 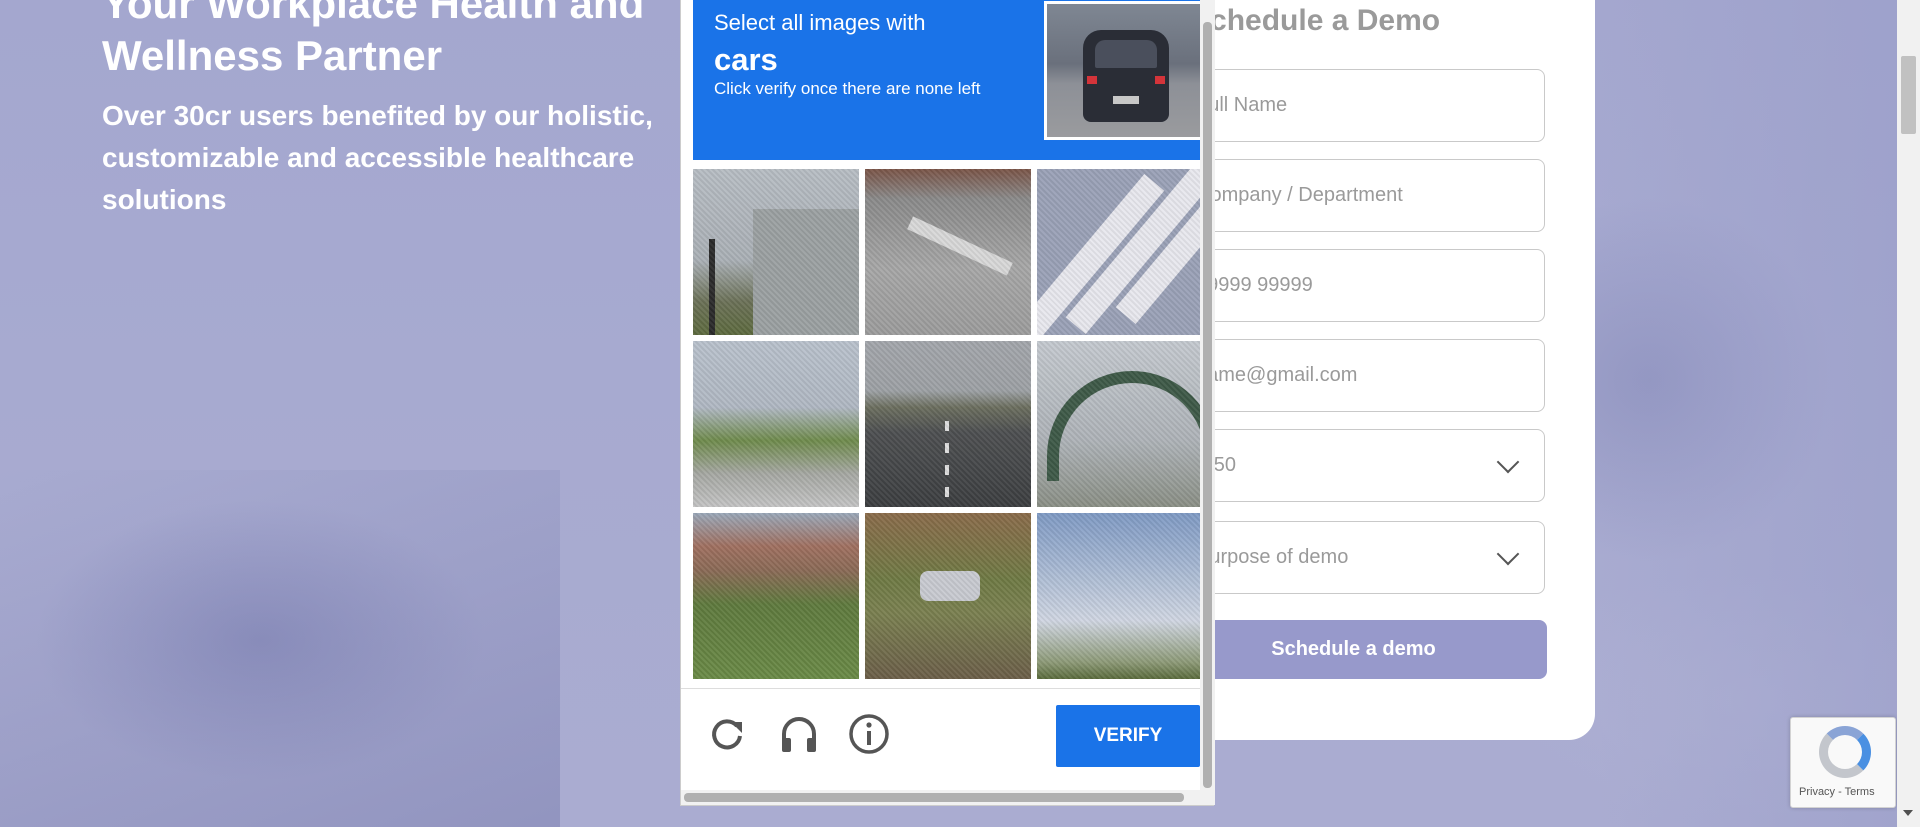 What do you see at coordinates (940, 688) in the screenshot?
I see `challenge-divider` at bounding box center [940, 688].